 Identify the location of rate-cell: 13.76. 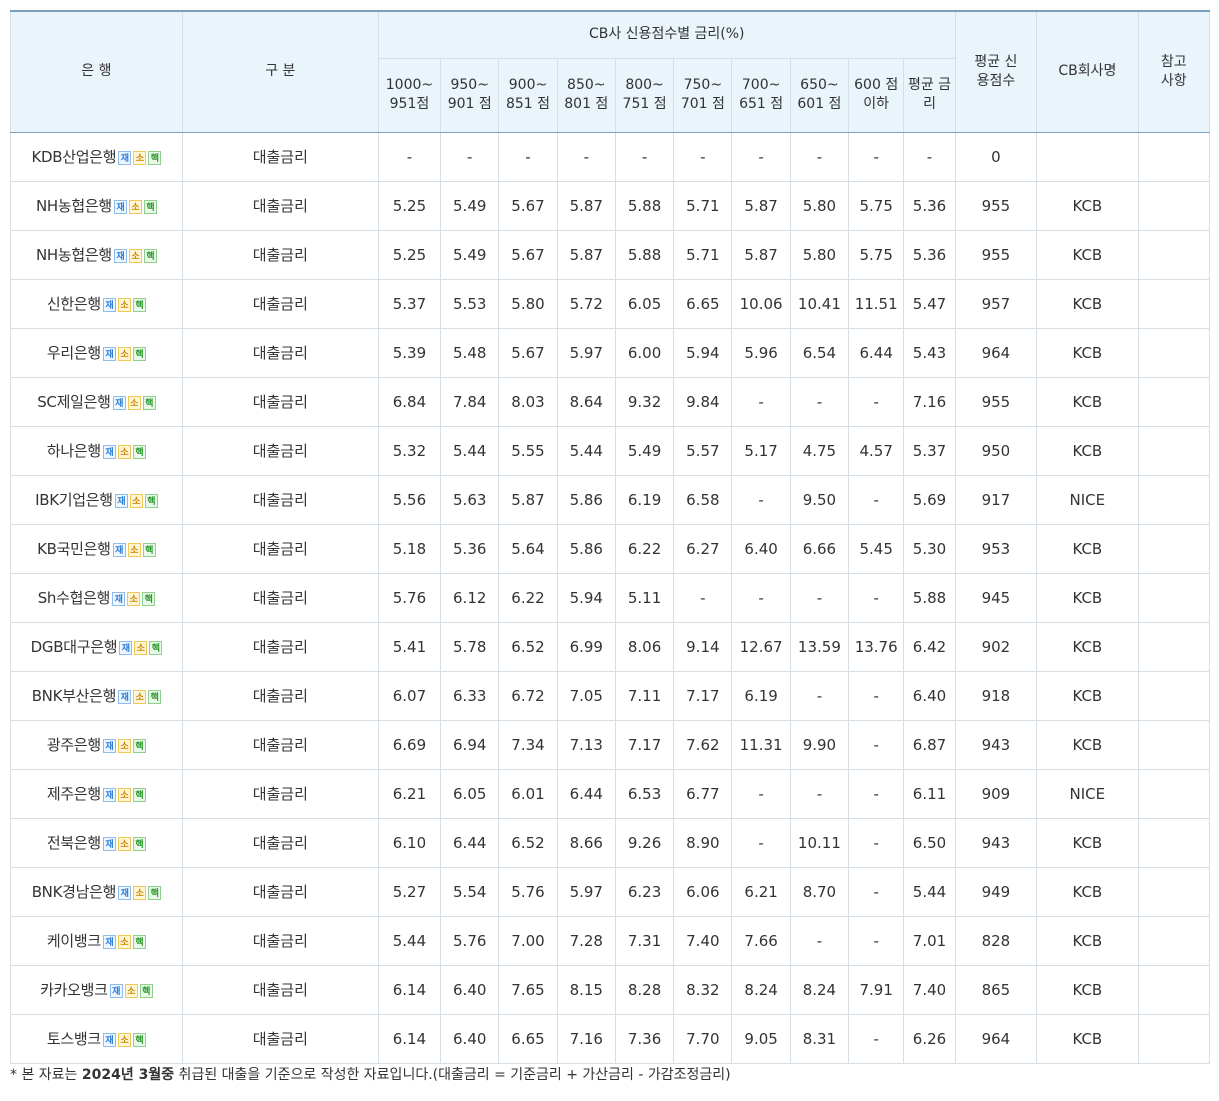
(876, 646).